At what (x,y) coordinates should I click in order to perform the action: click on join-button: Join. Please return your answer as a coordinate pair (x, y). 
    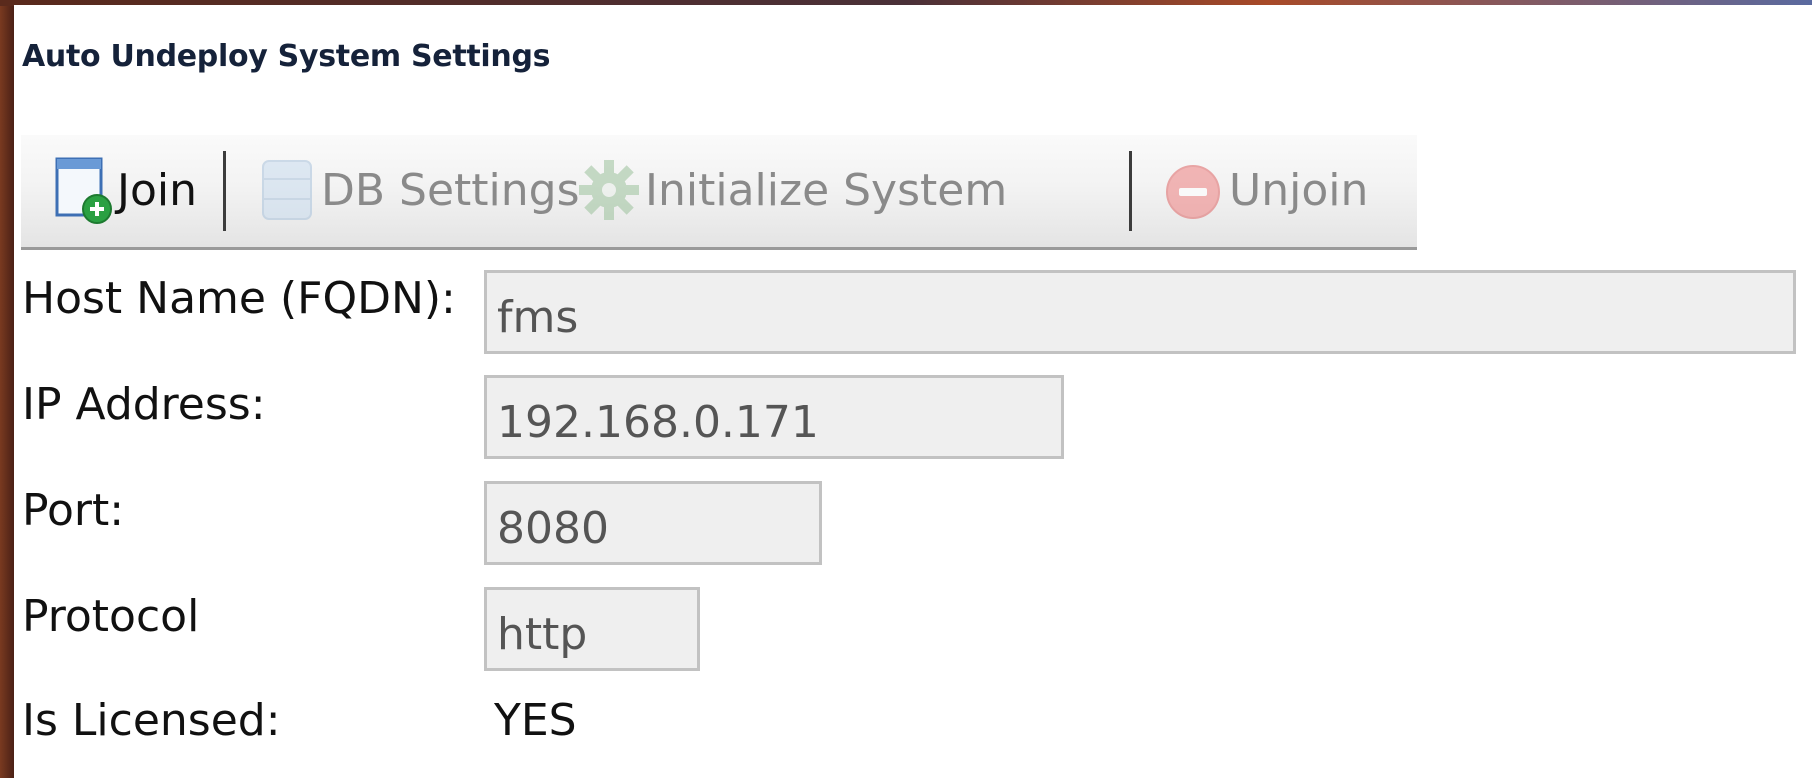
    Looking at the image, I should click on (125, 190).